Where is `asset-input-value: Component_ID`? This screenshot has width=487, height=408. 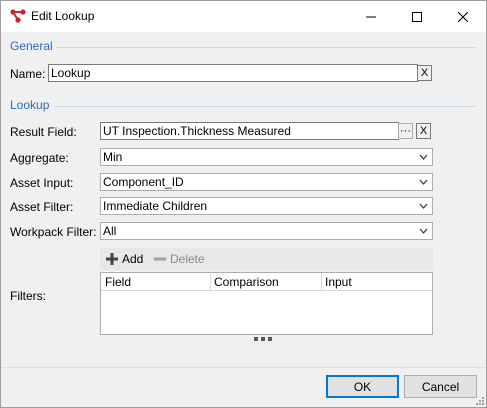 asset-input-value: Component_ID is located at coordinates (143, 182).